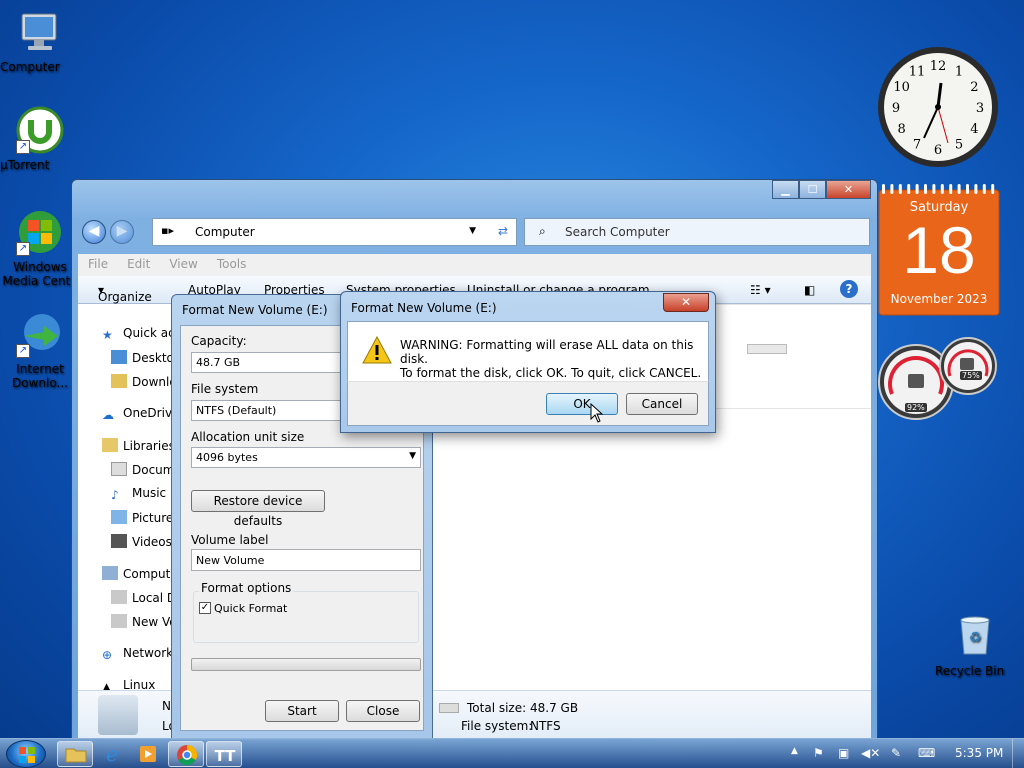 This screenshot has width=1024, height=768. Describe the element at coordinates (848, 189) in the screenshot. I see `close-button: ✕` at that location.